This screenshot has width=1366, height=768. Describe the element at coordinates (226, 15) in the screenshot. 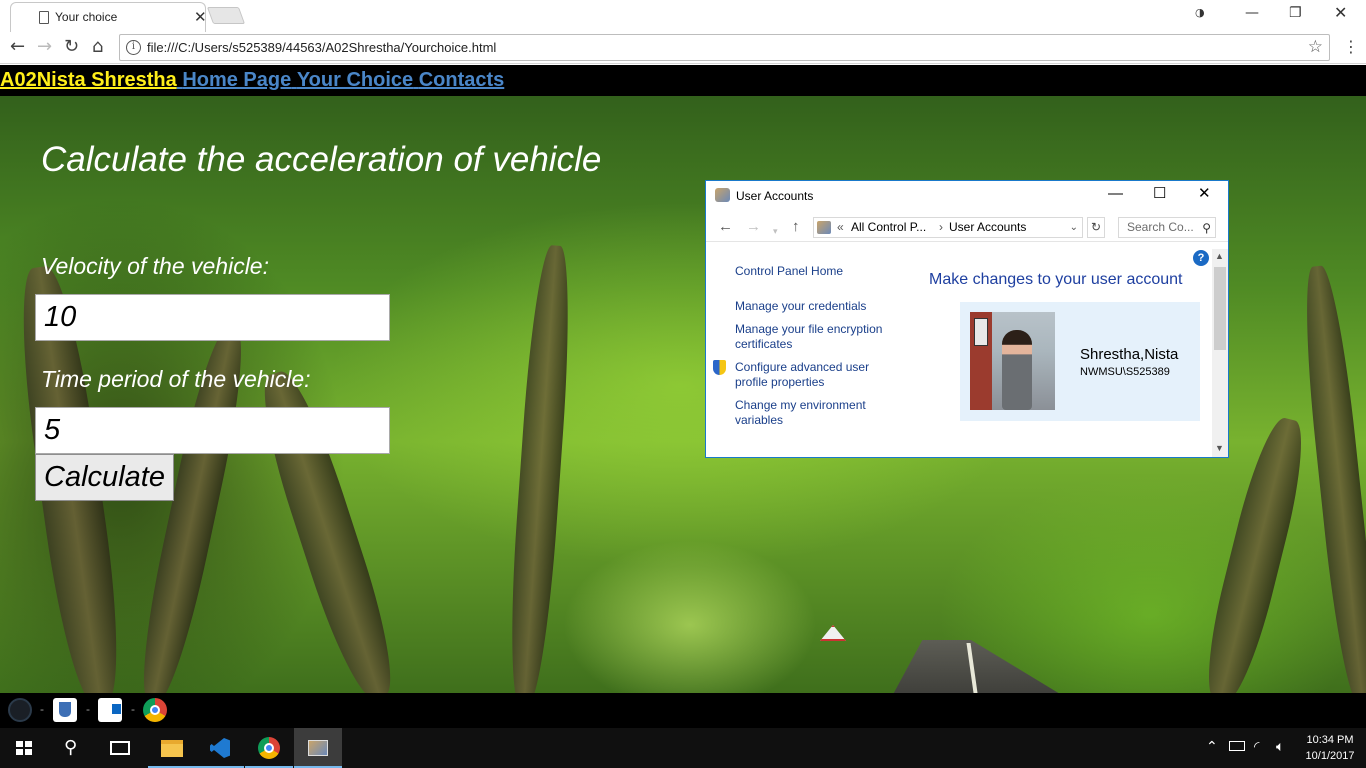

I see `new-tab-button` at that location.